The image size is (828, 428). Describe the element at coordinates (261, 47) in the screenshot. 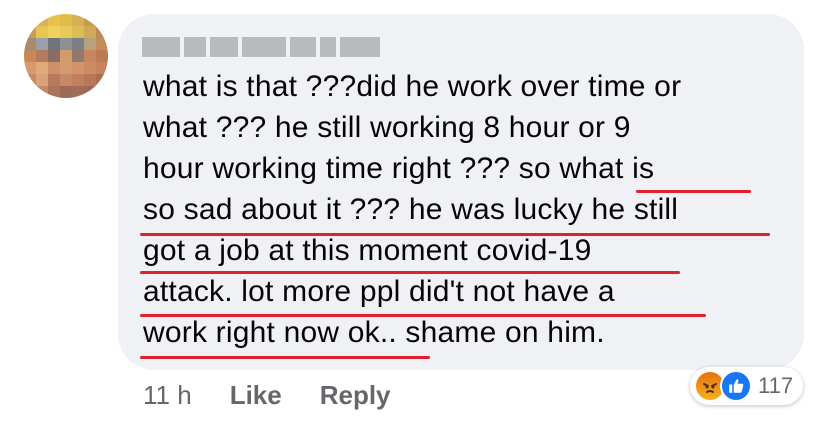

I see `author-name-redacted` at that location.